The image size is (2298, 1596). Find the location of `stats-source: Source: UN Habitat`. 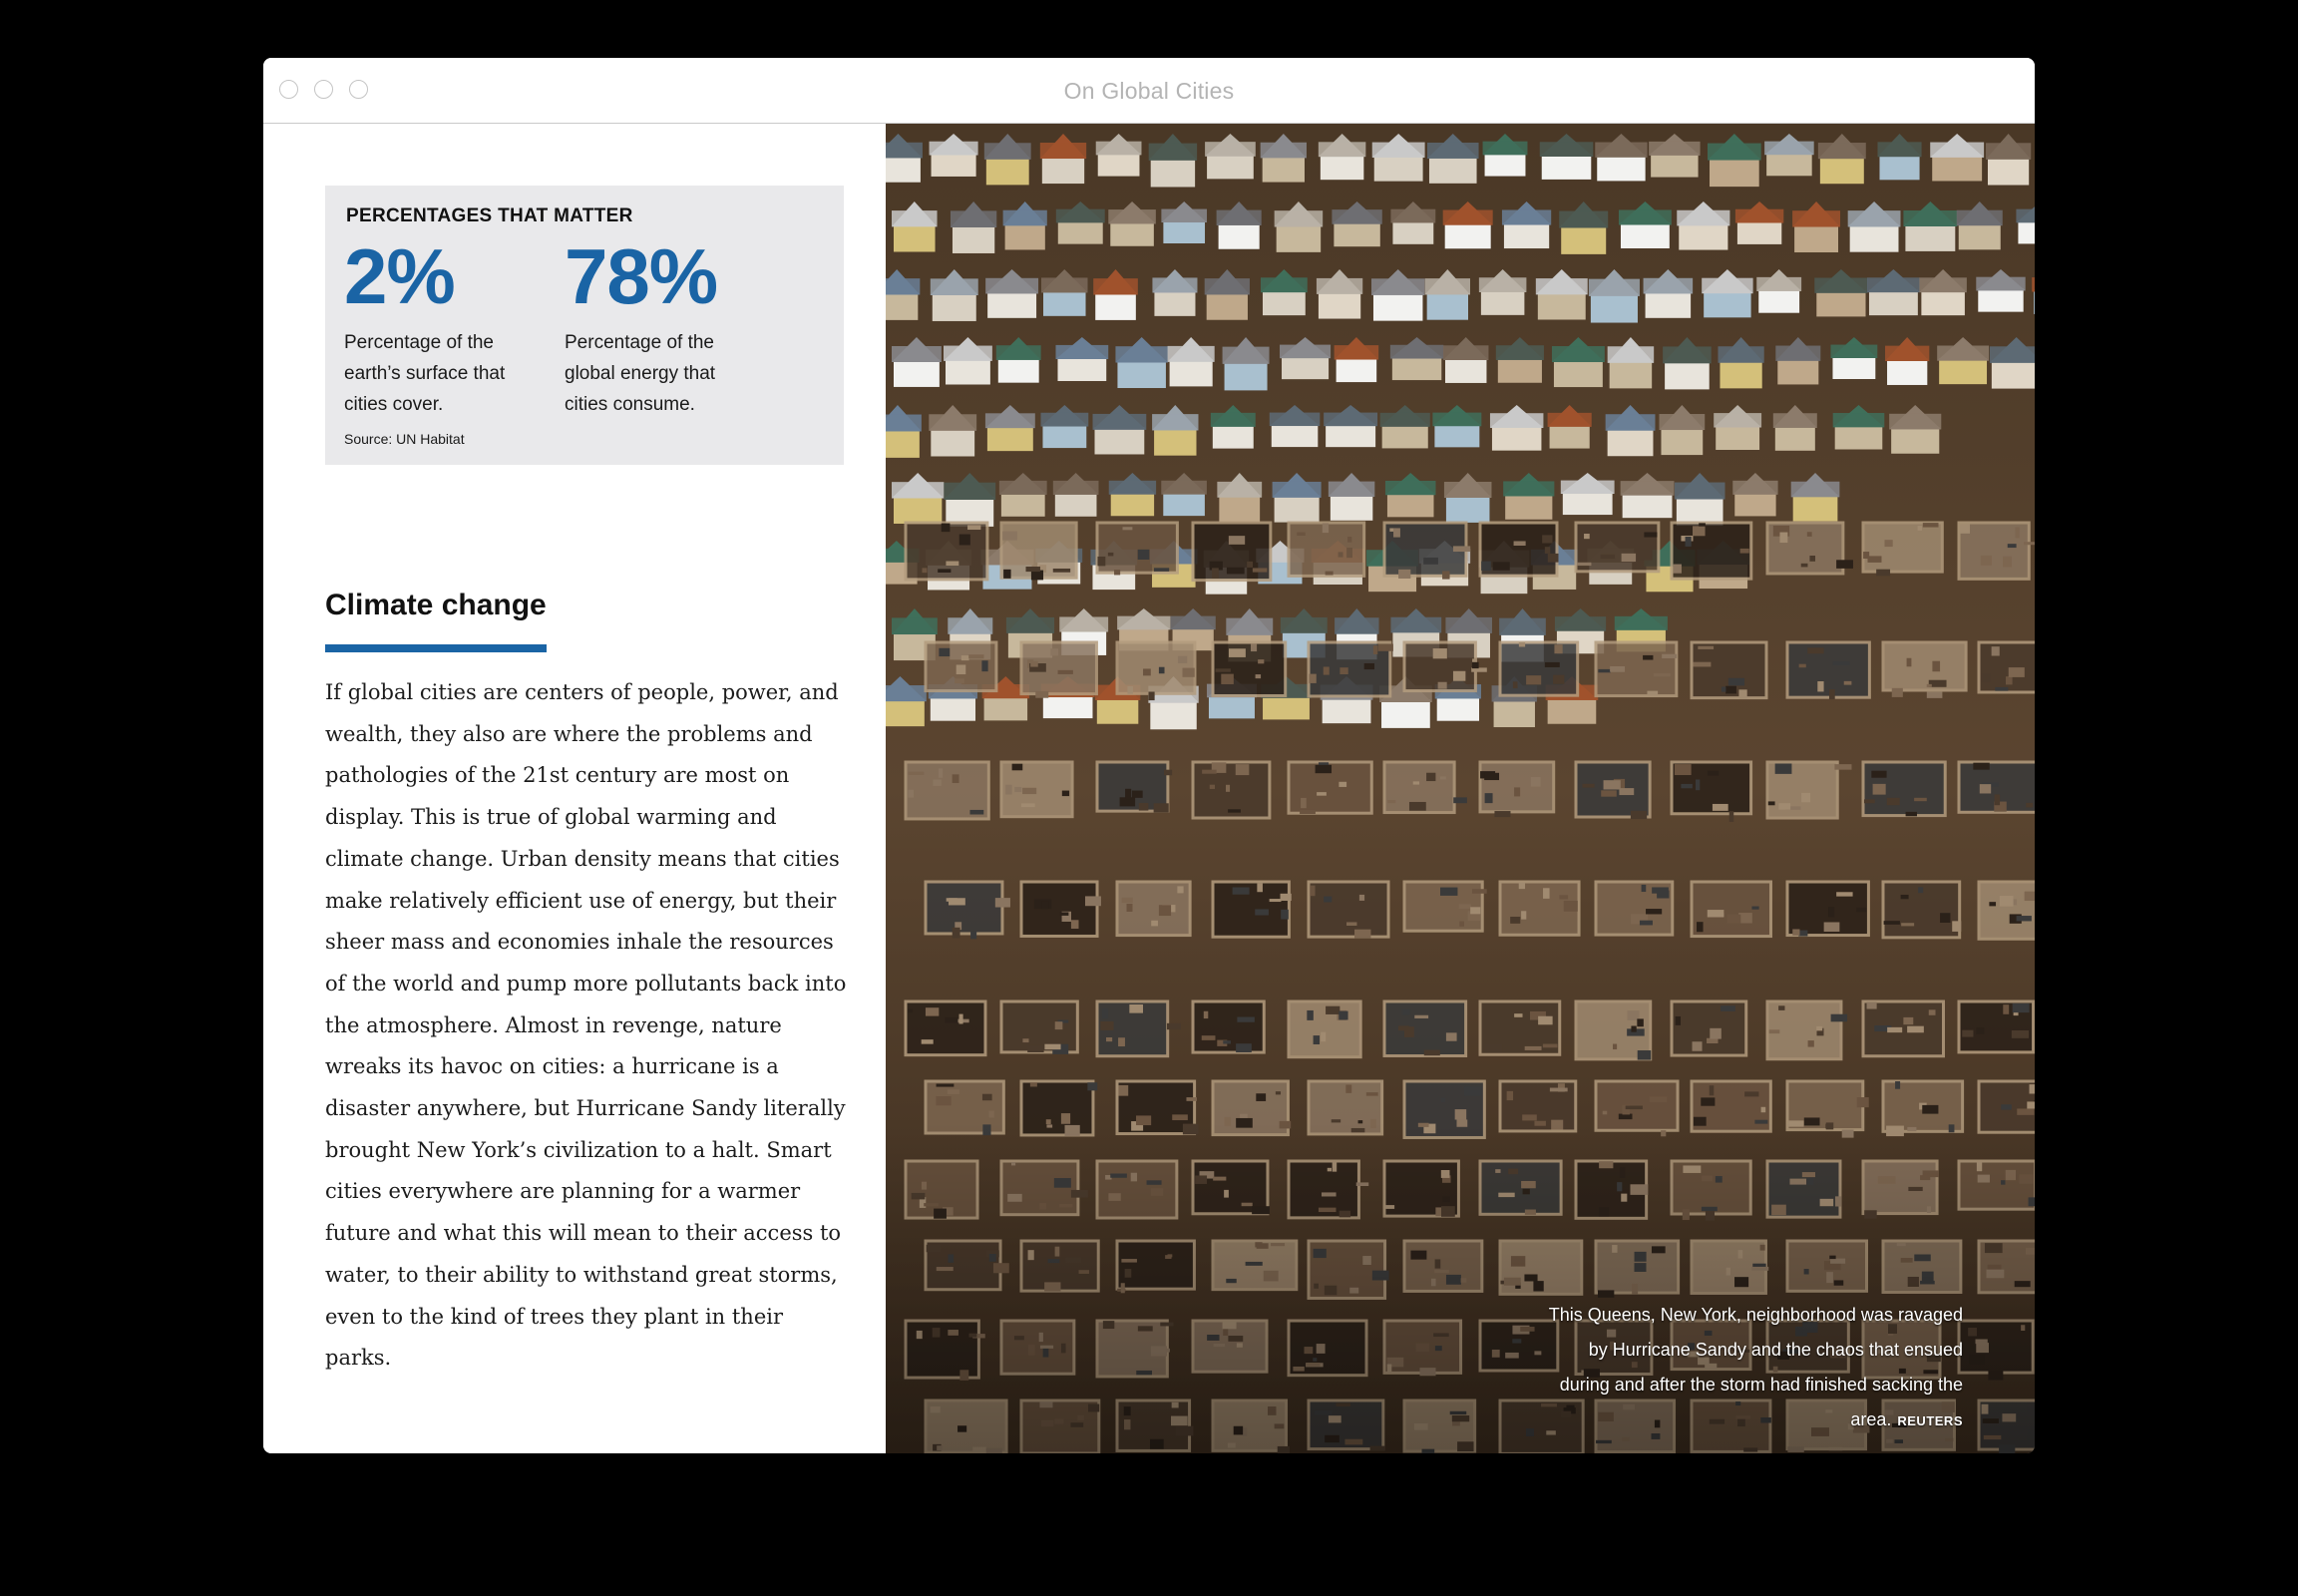

stats-source: Source: UN Habitat is located at coordinates (404, 439).